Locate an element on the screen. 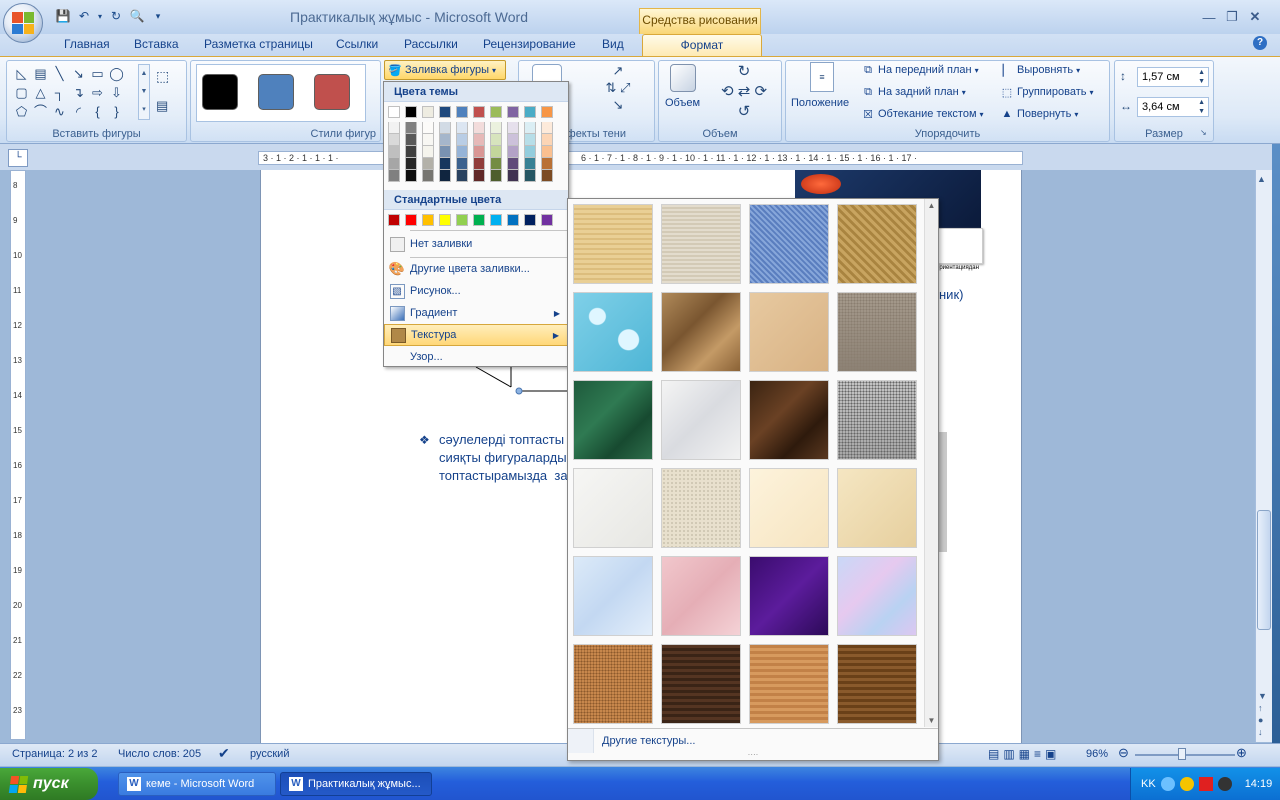 The height and width of the screenshot is (800, 1280). undo-icon: ↶ is located at coordinates (84, 16).